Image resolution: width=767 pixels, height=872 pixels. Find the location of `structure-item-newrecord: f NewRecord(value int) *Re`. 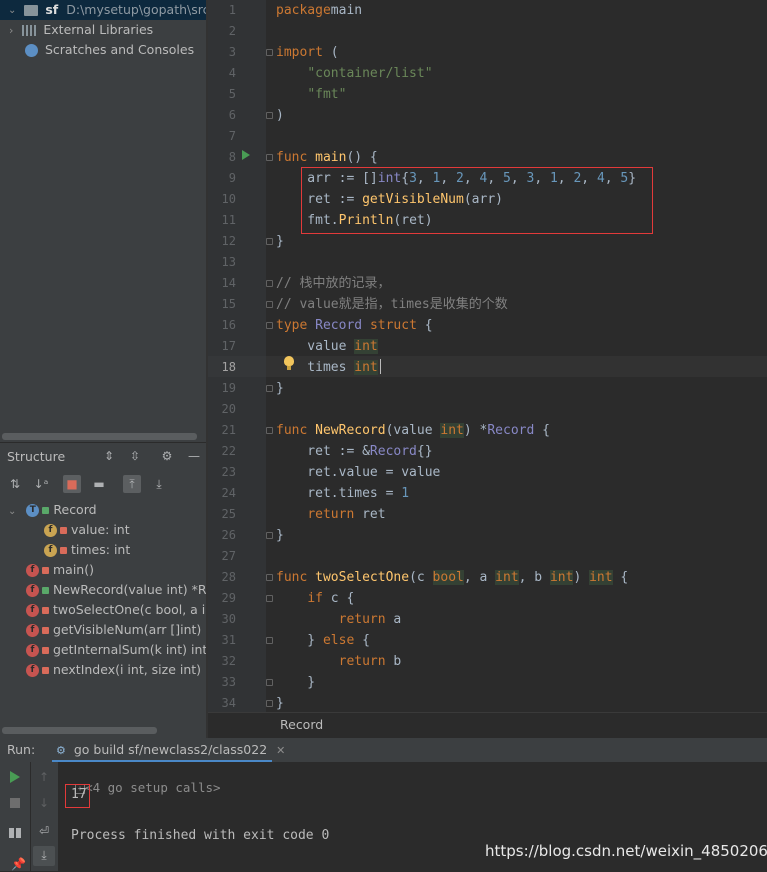

structure-item-newrecord: f NewRecord(value int) *Re is located at coordinates (120, 590).